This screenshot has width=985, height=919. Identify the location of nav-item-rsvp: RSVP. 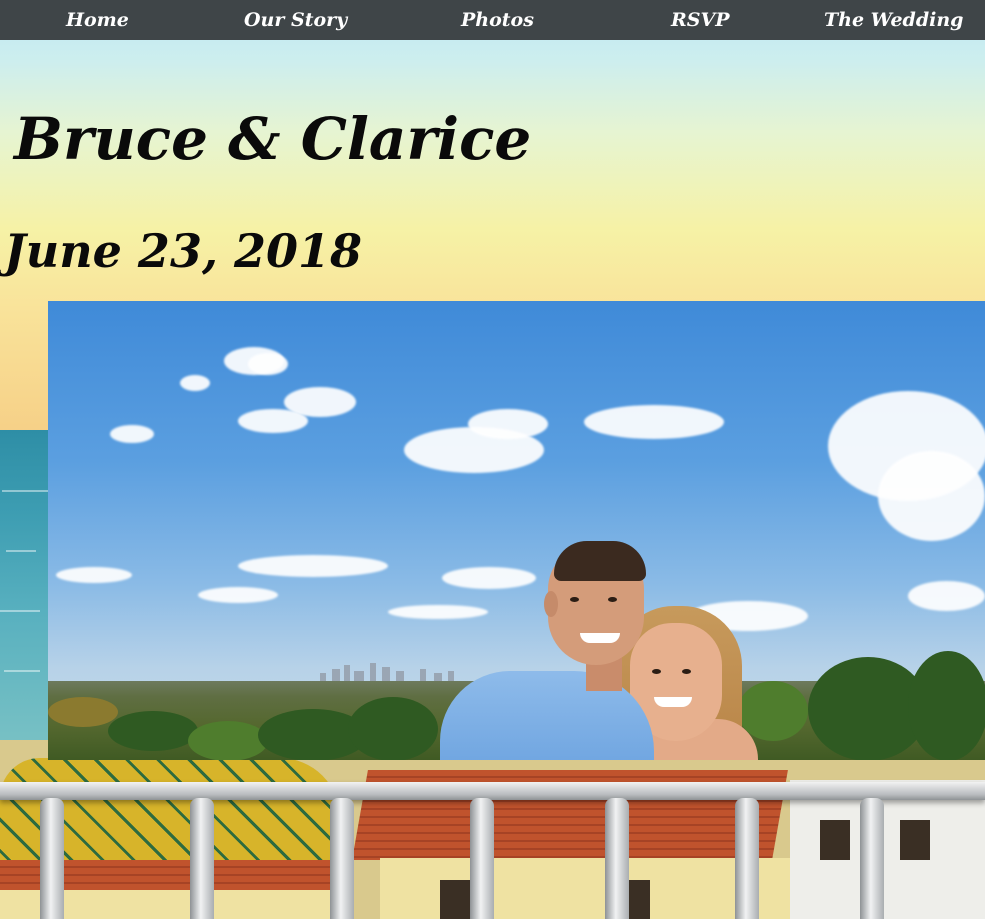
(700, 20).